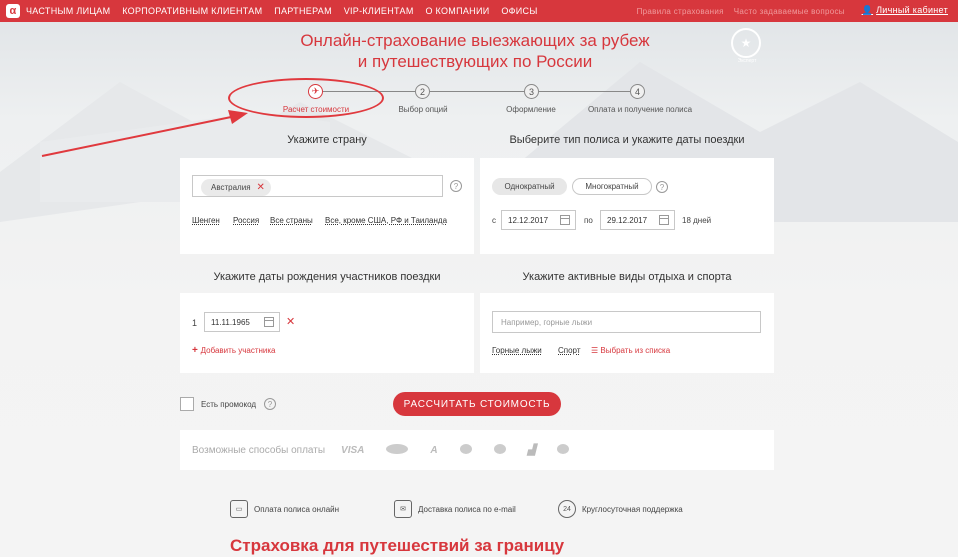 Image resolution: width=958 pixels, height=557 pixels. What do you see at coordinates (206, 220) in the screenshot?
I see `quick-link-schengen: Шенген` at bounding box center [206, 220].